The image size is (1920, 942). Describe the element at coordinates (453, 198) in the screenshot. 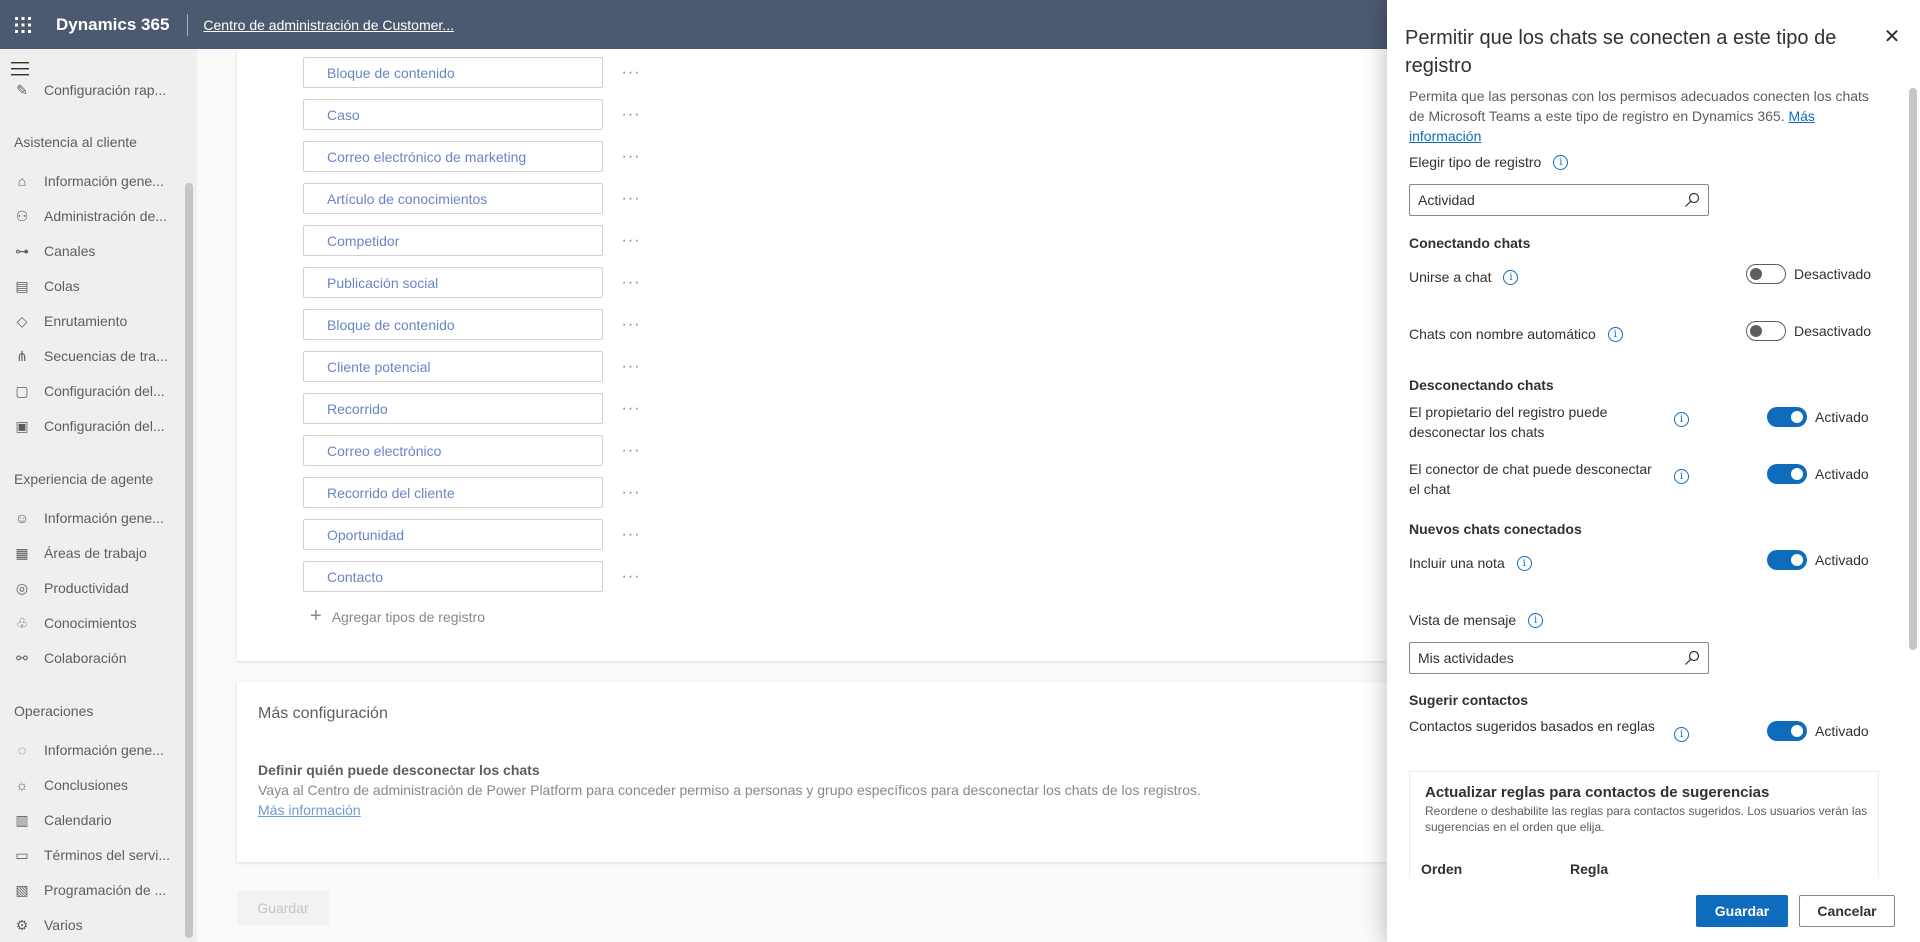

I see `record-type-item: Artículo de conocimientos` at that location.